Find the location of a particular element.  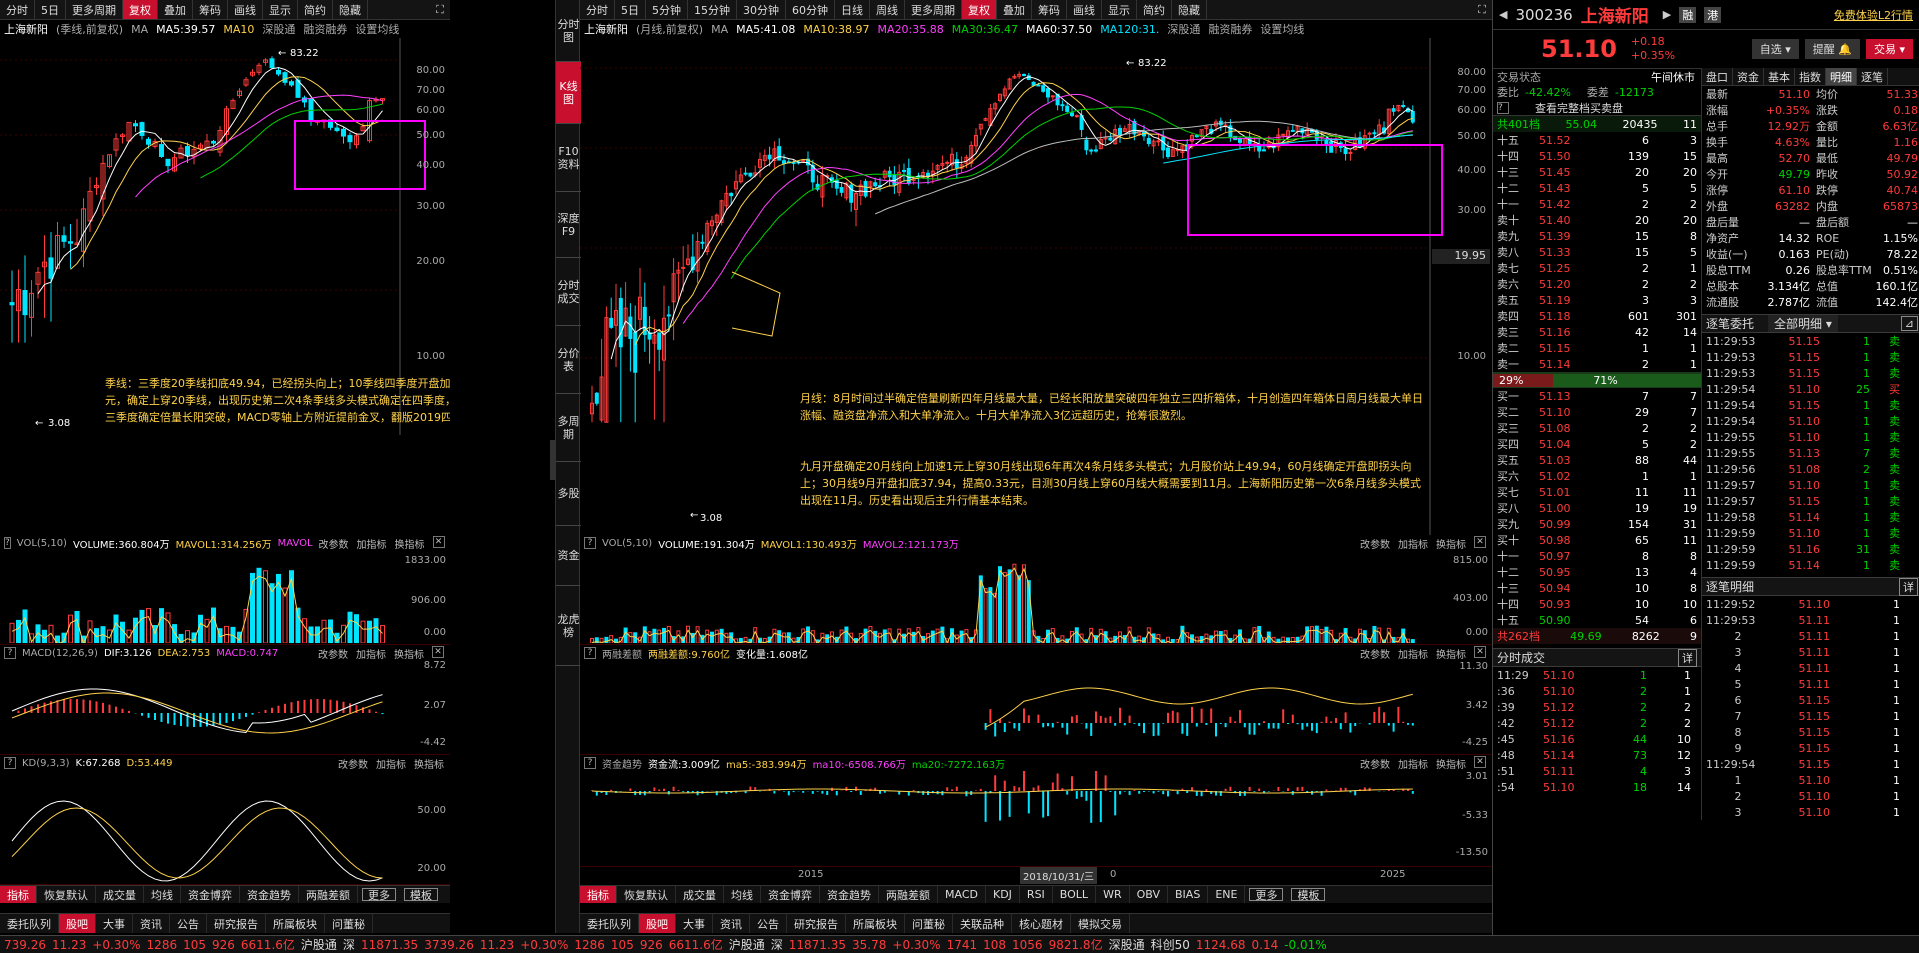

alert-button: 提醒 🔔 is located at coordinates (1832, 49).